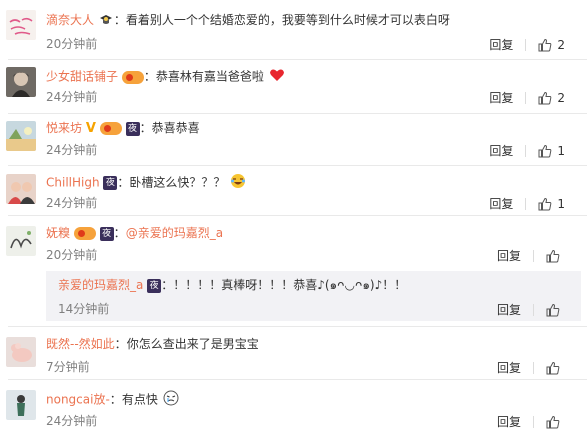 The height and width of the screenshot is (442, 587). What do you see at coordinates (82, 77) in the screenshot?
I see `comment-username: 少女甜话铺子` at bounding box center [82, 77].